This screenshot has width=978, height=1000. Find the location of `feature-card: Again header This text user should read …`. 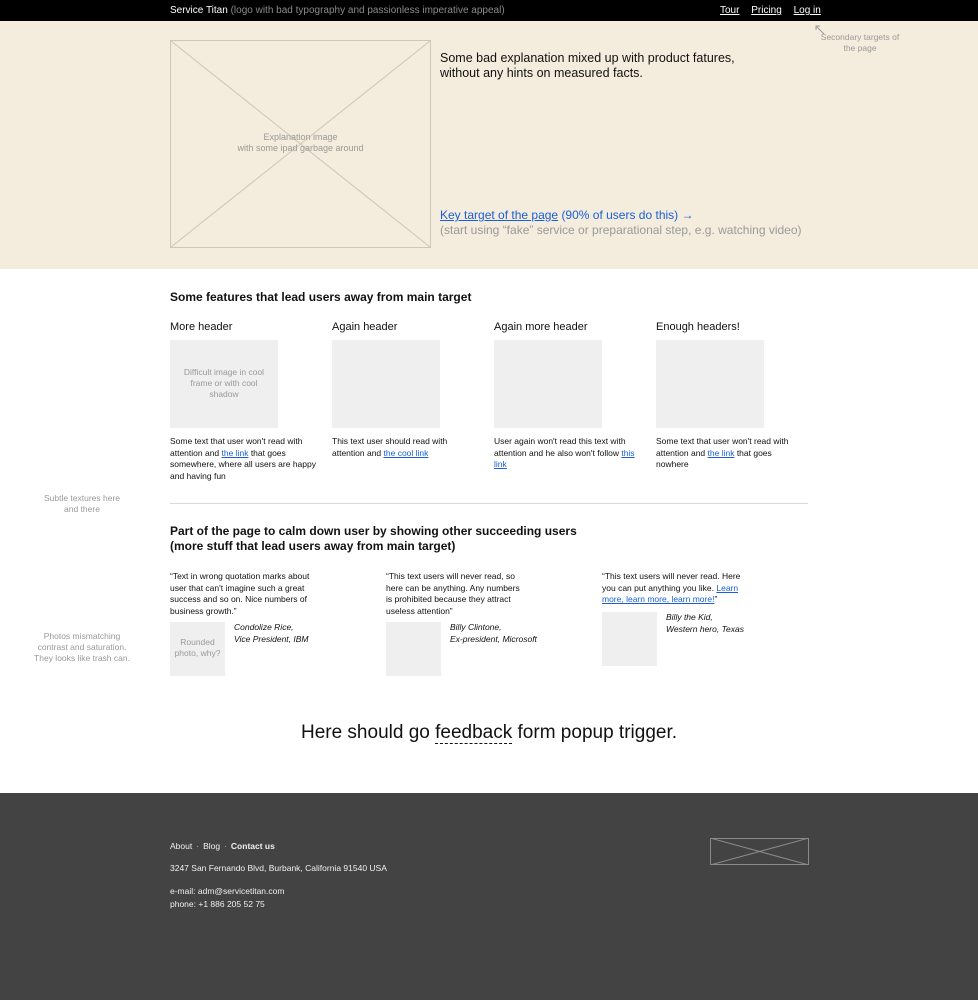

feature-card: Again header This text user should read … is located at coordinates (407, 390).